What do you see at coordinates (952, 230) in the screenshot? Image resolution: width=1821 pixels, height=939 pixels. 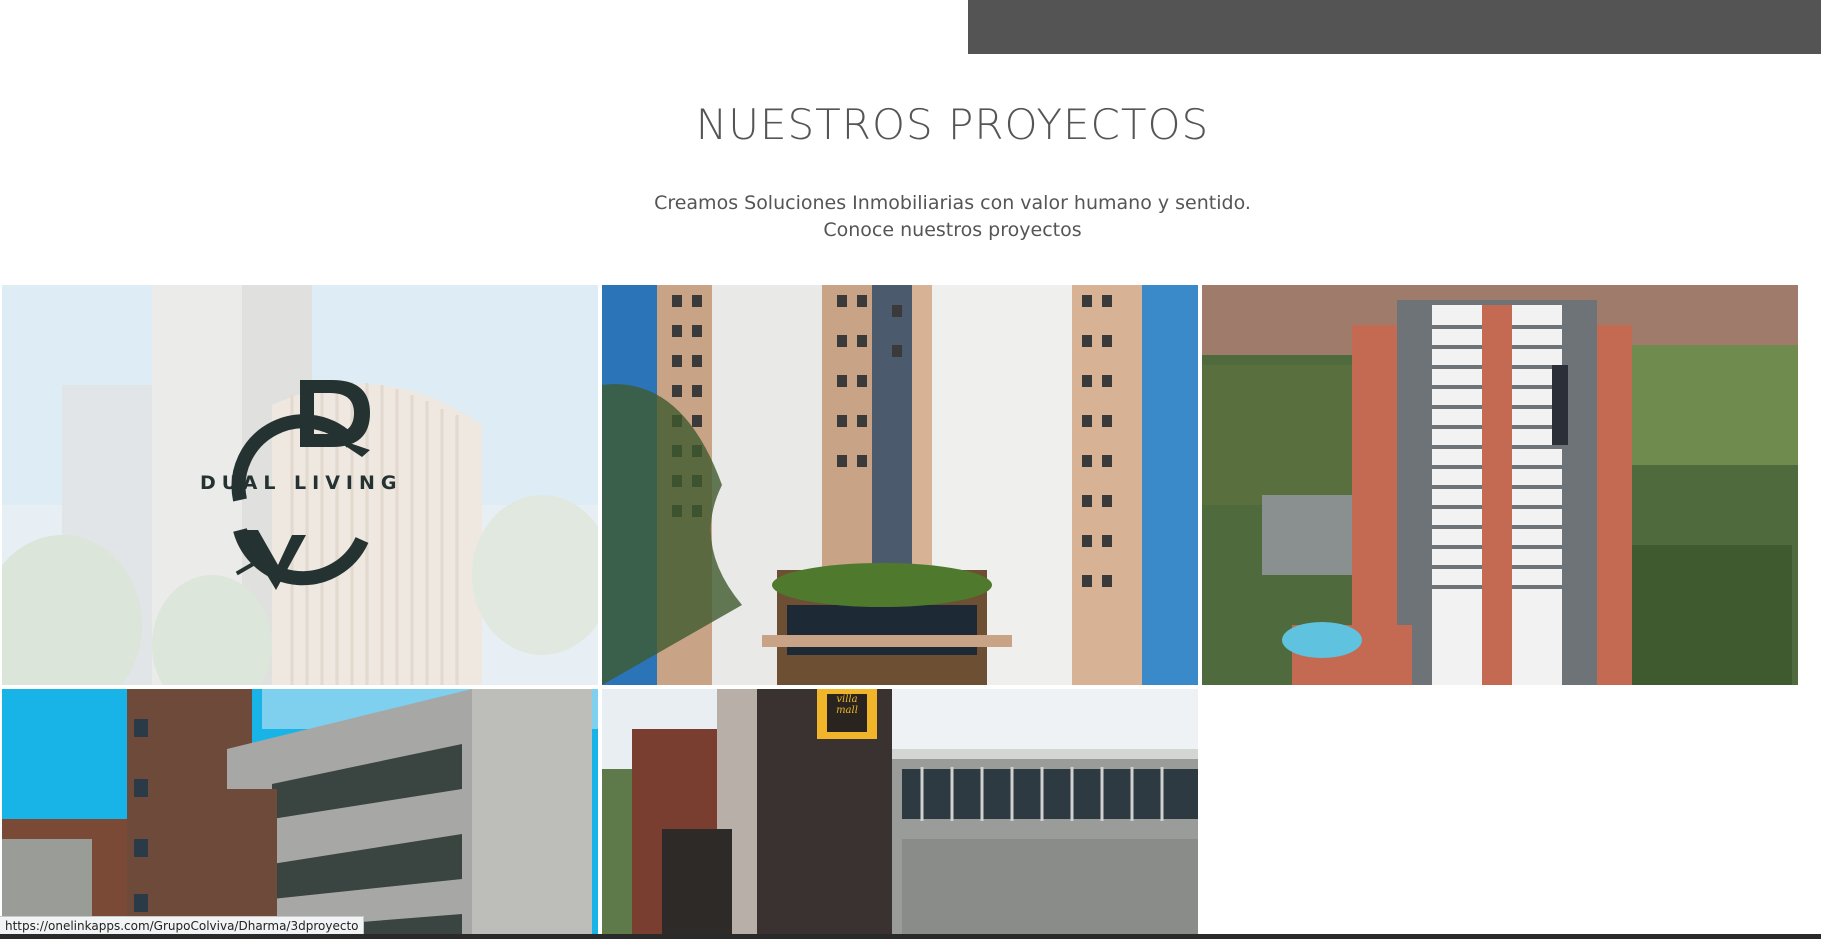 I see `subtitle-line-2: Conoce nuestros proyectos` at bounding box center [952, 230].